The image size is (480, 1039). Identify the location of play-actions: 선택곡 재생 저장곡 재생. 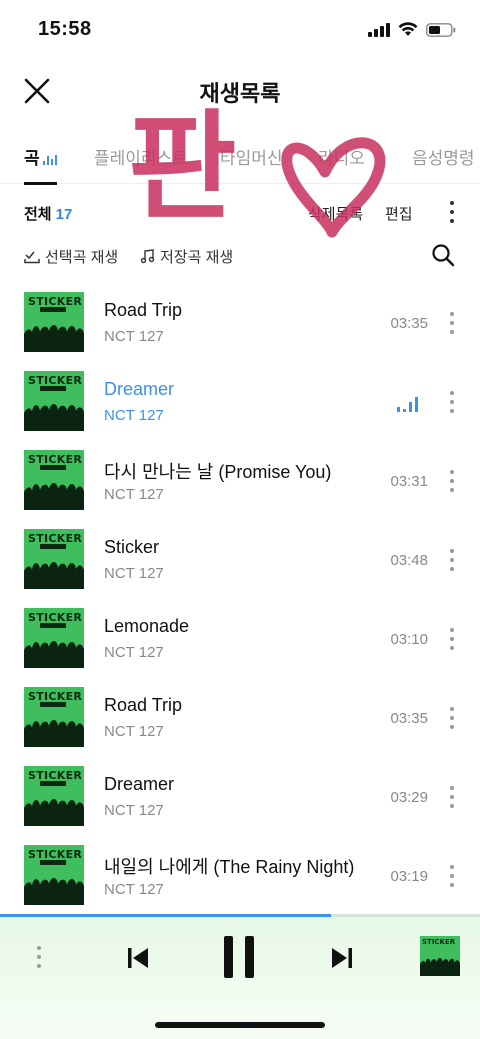
(240, 257).